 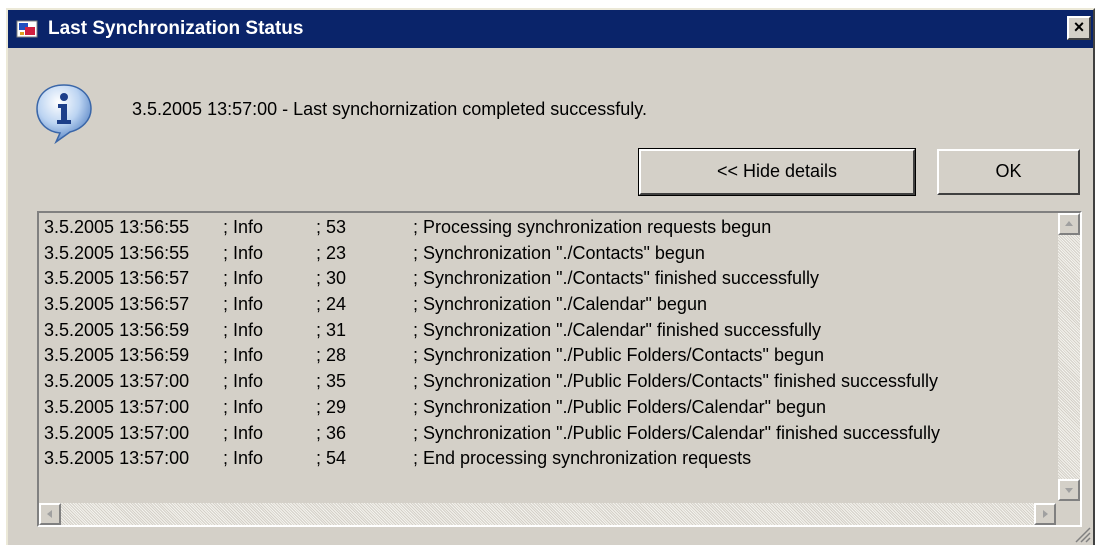 What do you see at coordinates (331, 406) in the screenshot?
I see `log-code: ; 29` at bounding box center [331, 406].